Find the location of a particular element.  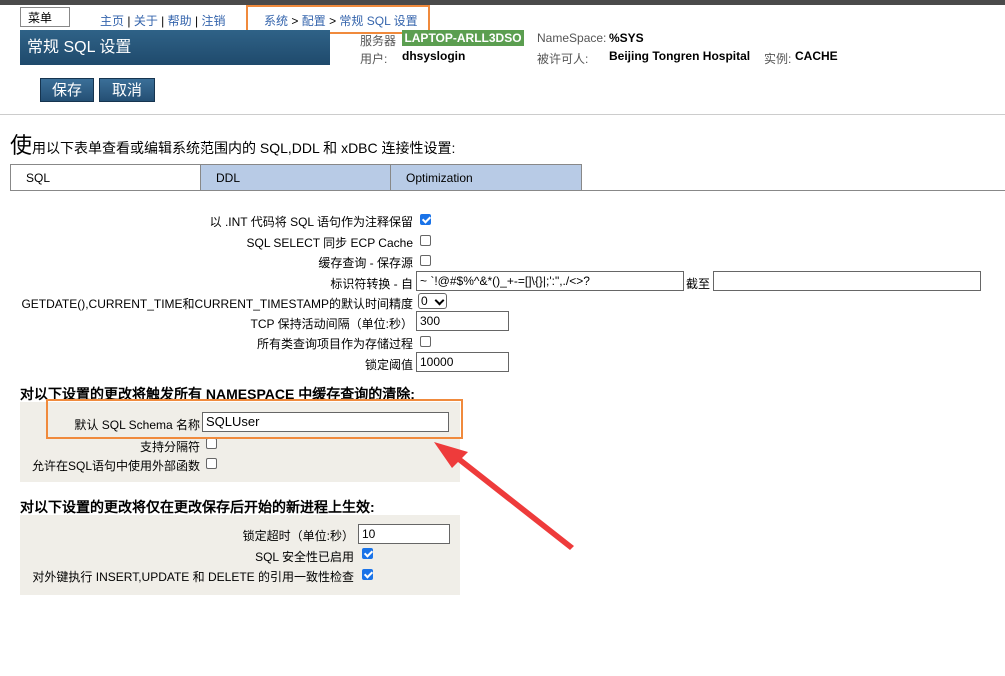

namespace-value: %SYS is located at coordinates (626, 38).